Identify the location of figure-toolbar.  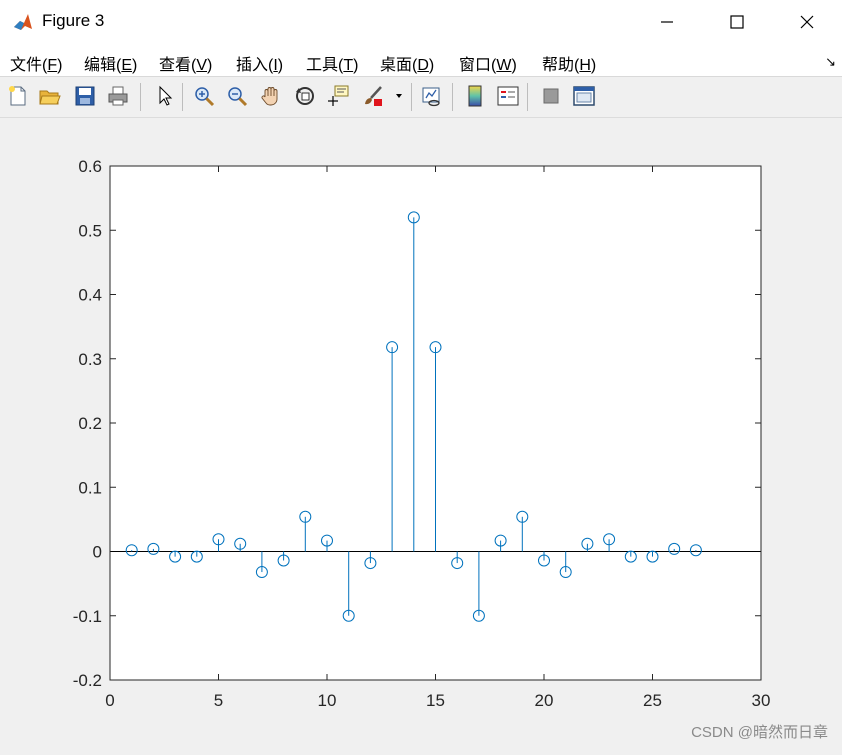
(421, 97).